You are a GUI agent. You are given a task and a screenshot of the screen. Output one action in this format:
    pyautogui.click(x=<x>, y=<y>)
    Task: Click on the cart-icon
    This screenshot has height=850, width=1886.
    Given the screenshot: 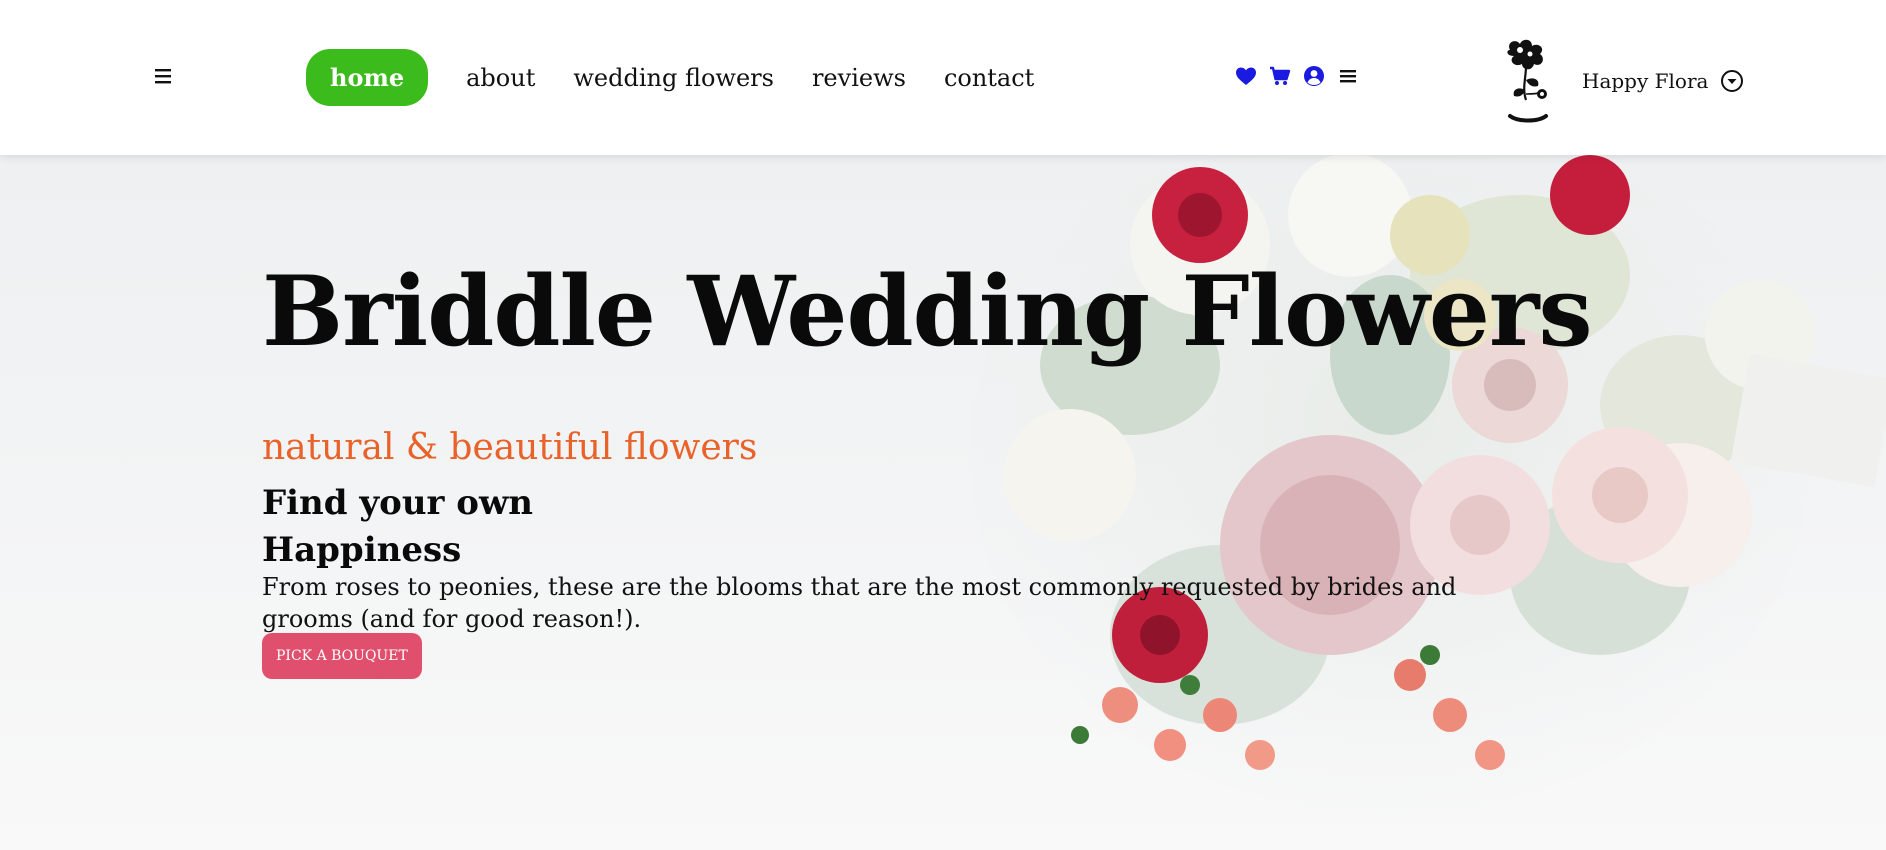 What is the action you would take?
    pyautogui.click(x=1280, y=76)
    